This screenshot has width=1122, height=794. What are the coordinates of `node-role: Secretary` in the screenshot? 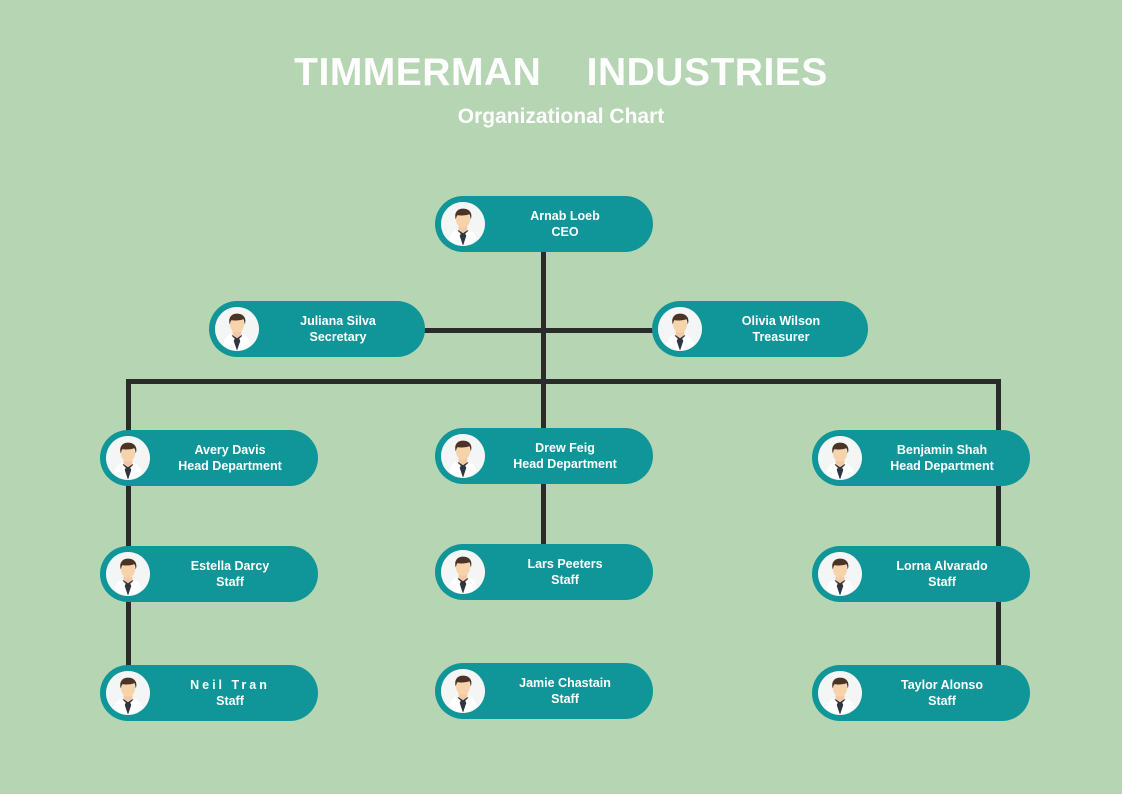 It's located at (338, 337).